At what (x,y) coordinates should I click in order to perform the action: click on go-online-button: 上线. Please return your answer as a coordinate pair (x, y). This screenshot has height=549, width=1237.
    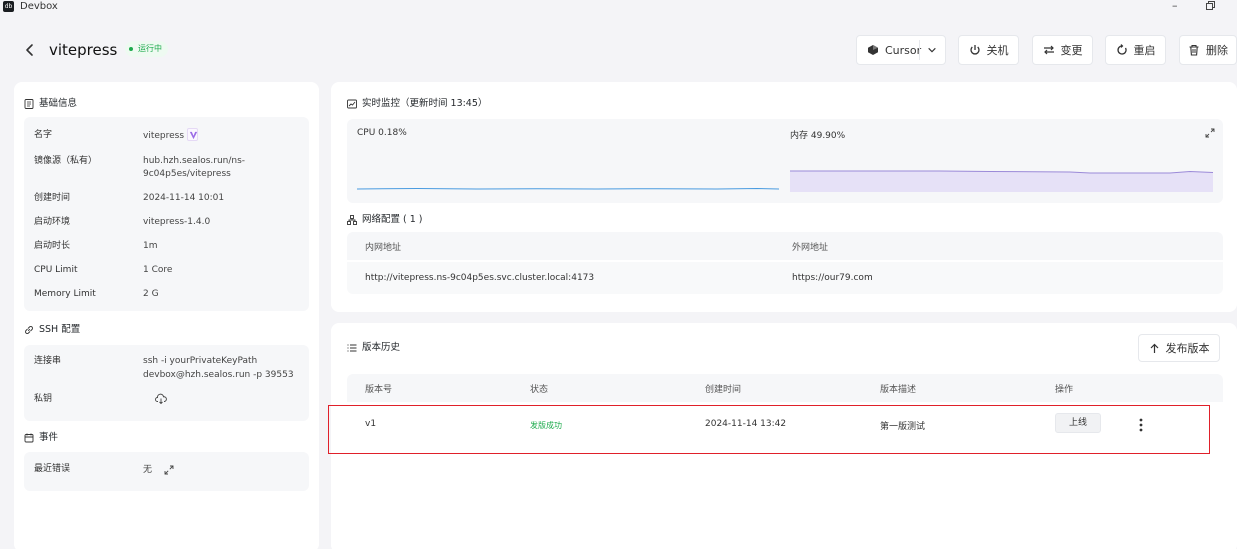
    Looking at the image, I should click on (1078, 423).